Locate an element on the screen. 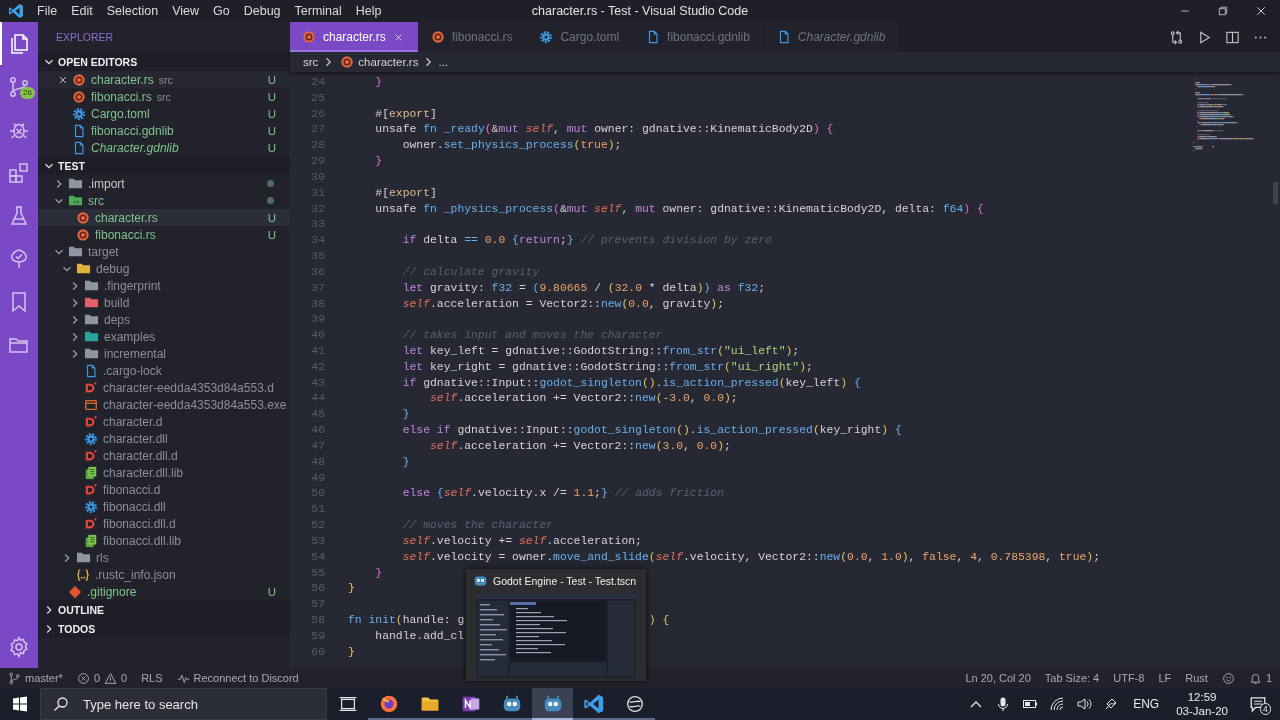  file-name: incremental is located at coordinates (135, 353).